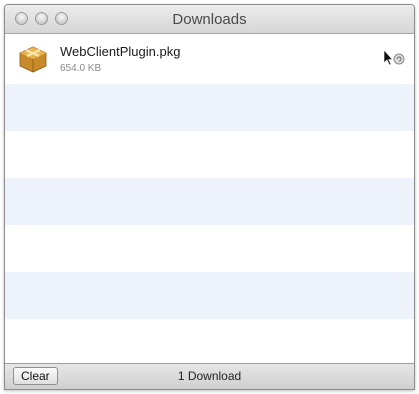  What do you see at coordinates (394, 58) in the screenshot?
I see `reveal-in-finder-icon` at bounding box center [394, 58].